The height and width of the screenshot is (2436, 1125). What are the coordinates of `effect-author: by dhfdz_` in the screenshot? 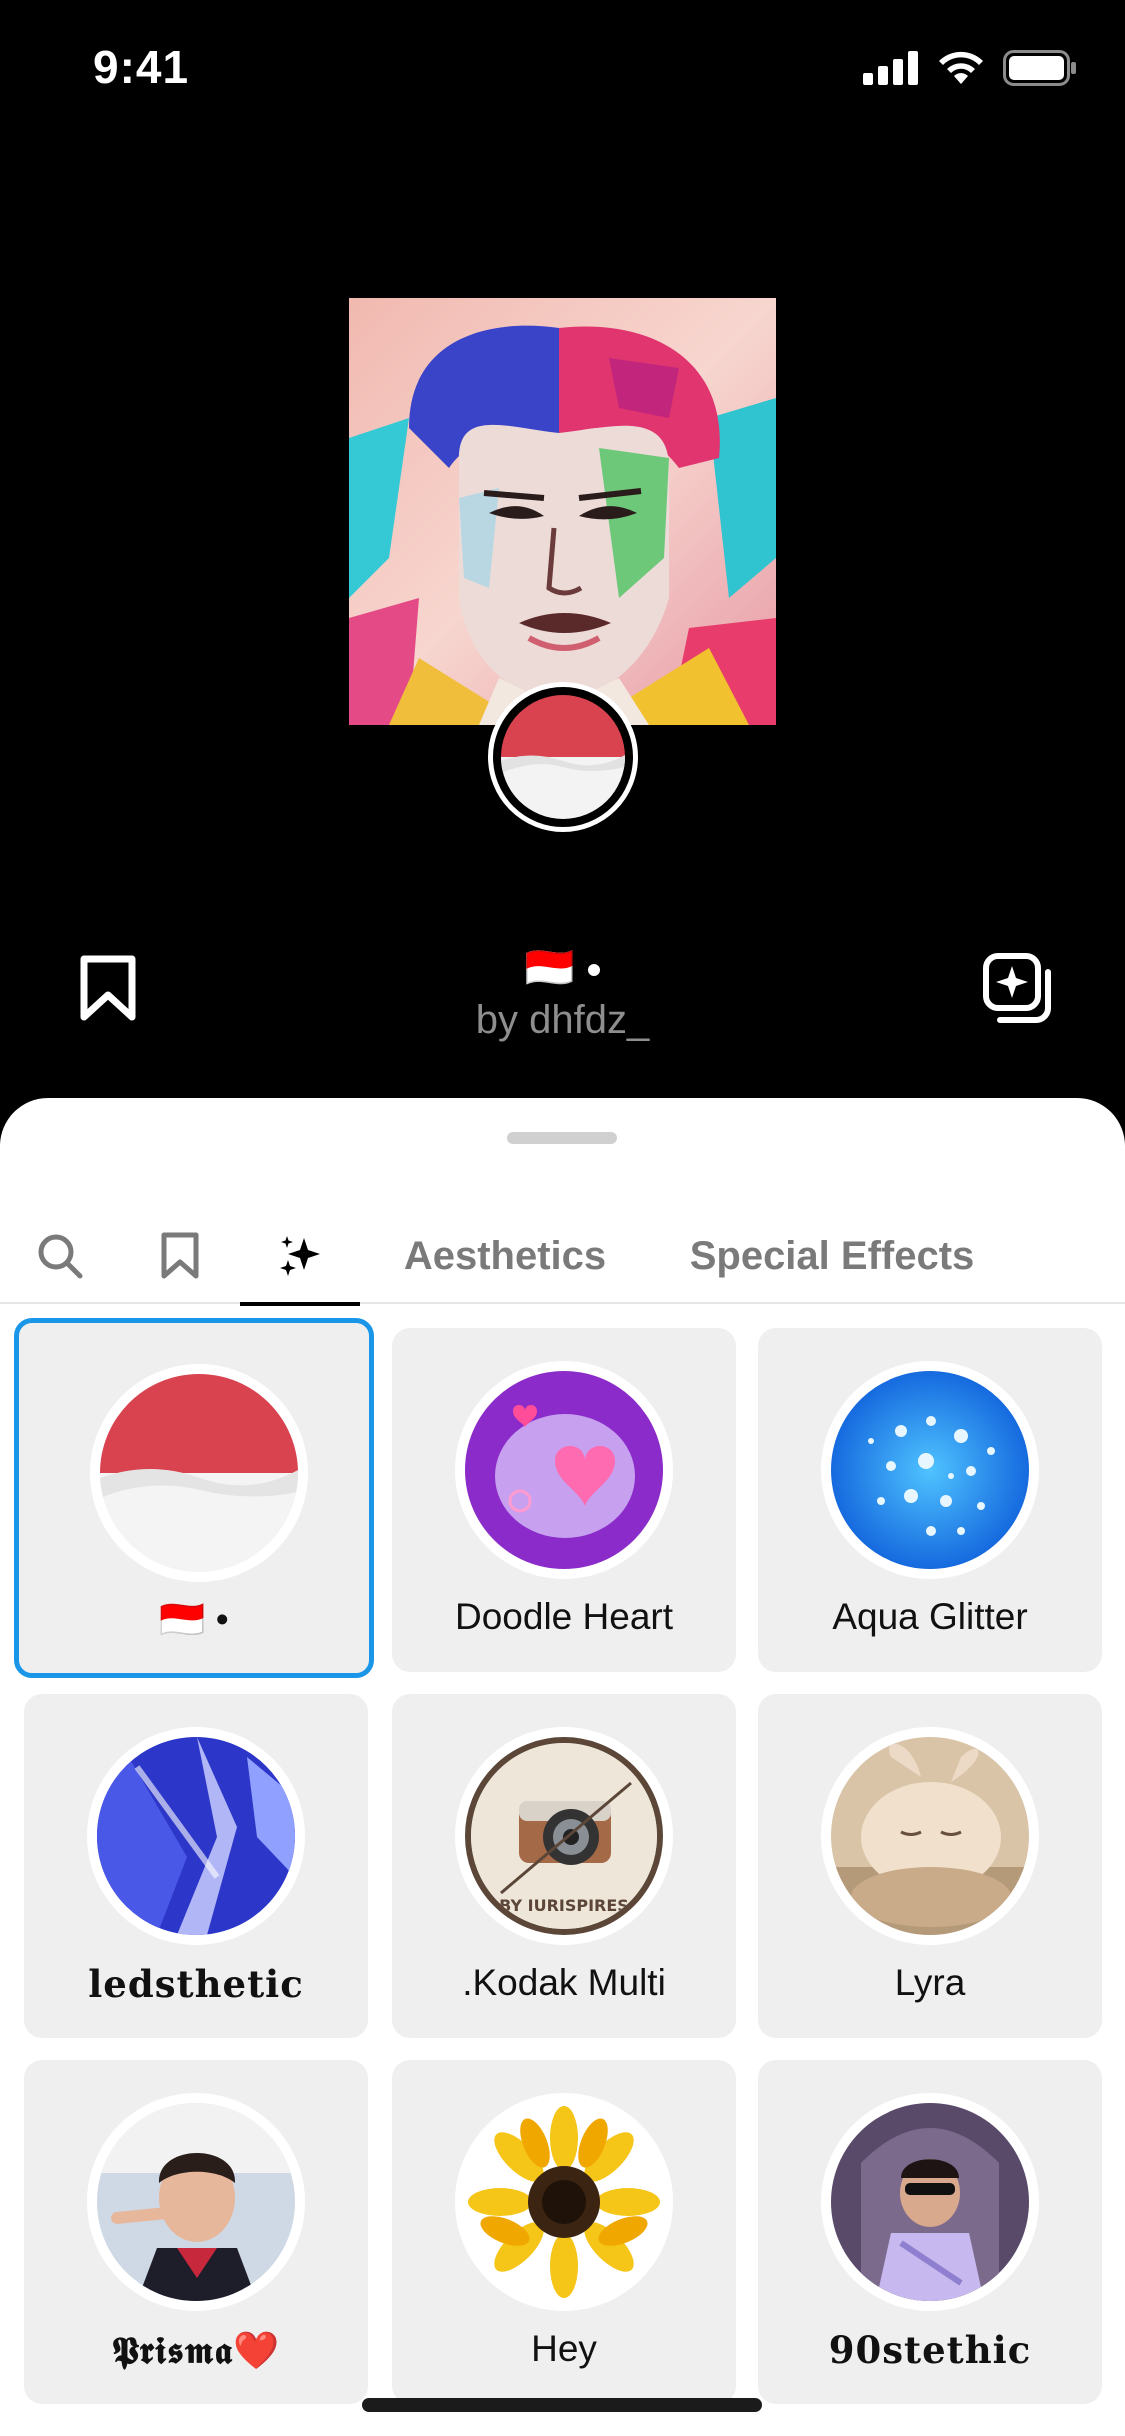 It's located at (562, 1020).